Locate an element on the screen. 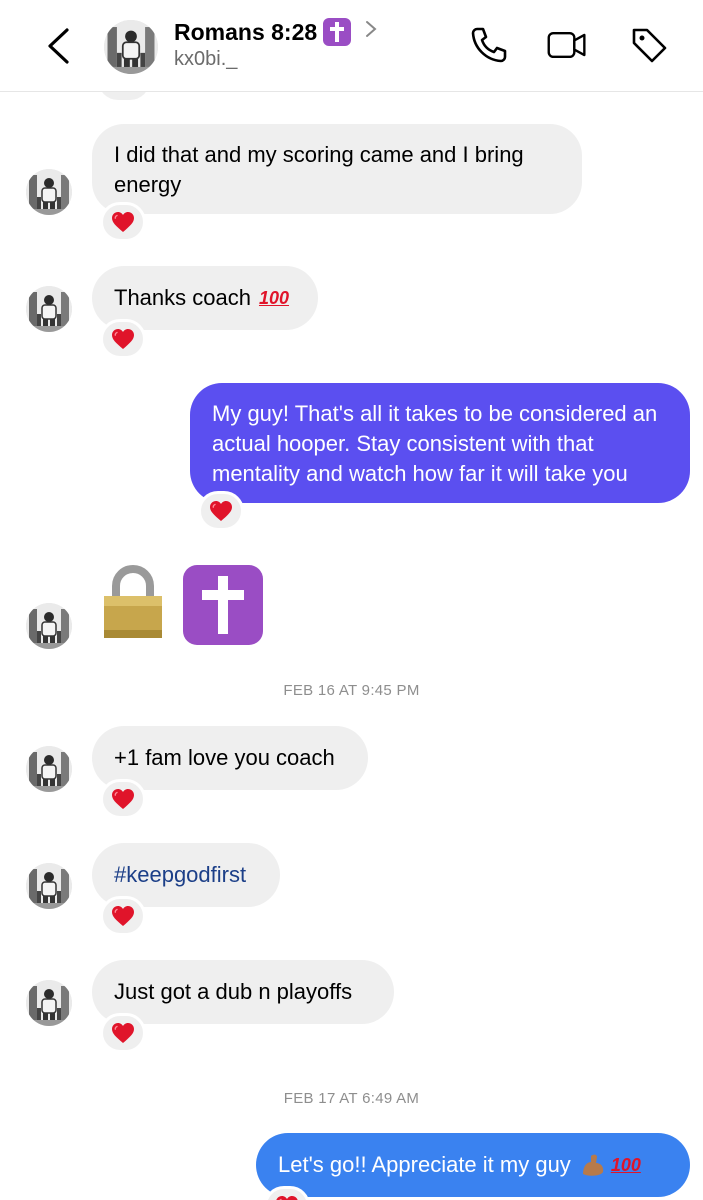 The image size is (703, 1200). video-camera-icon is located at coordinates (567, 45).